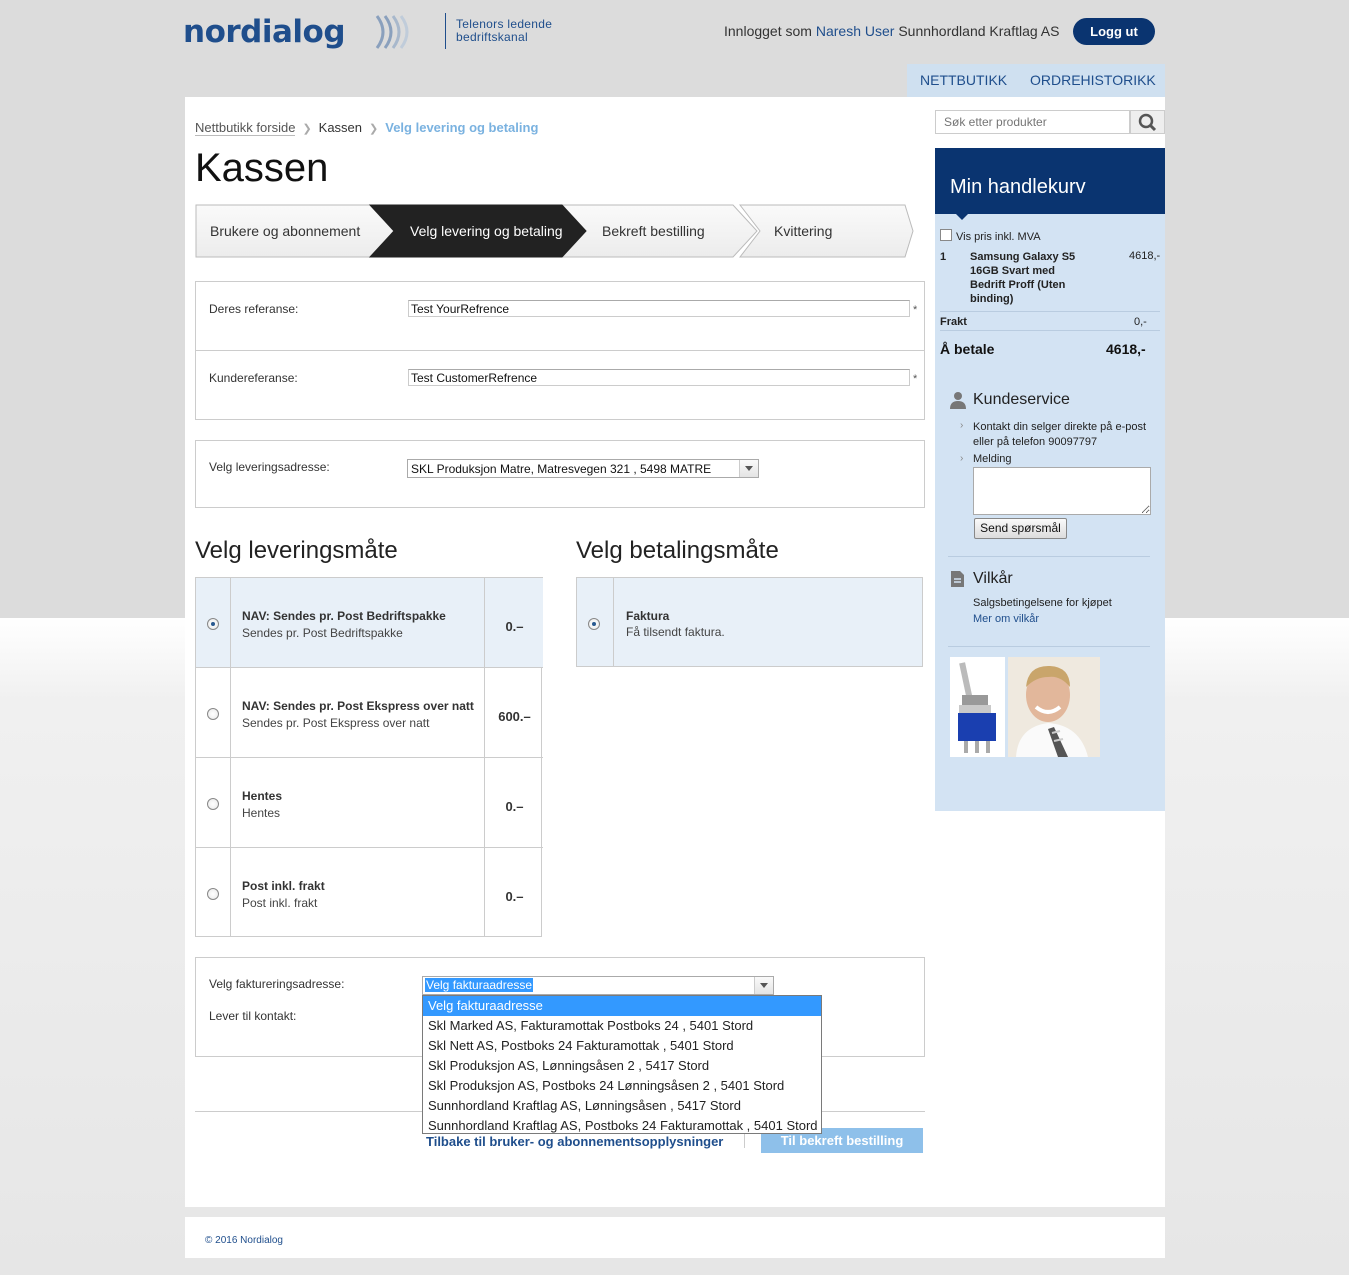  What do you see at coordinates (659, 308) in the screenshot?
I see `your-reference-input` at bounding box center [659, 308].